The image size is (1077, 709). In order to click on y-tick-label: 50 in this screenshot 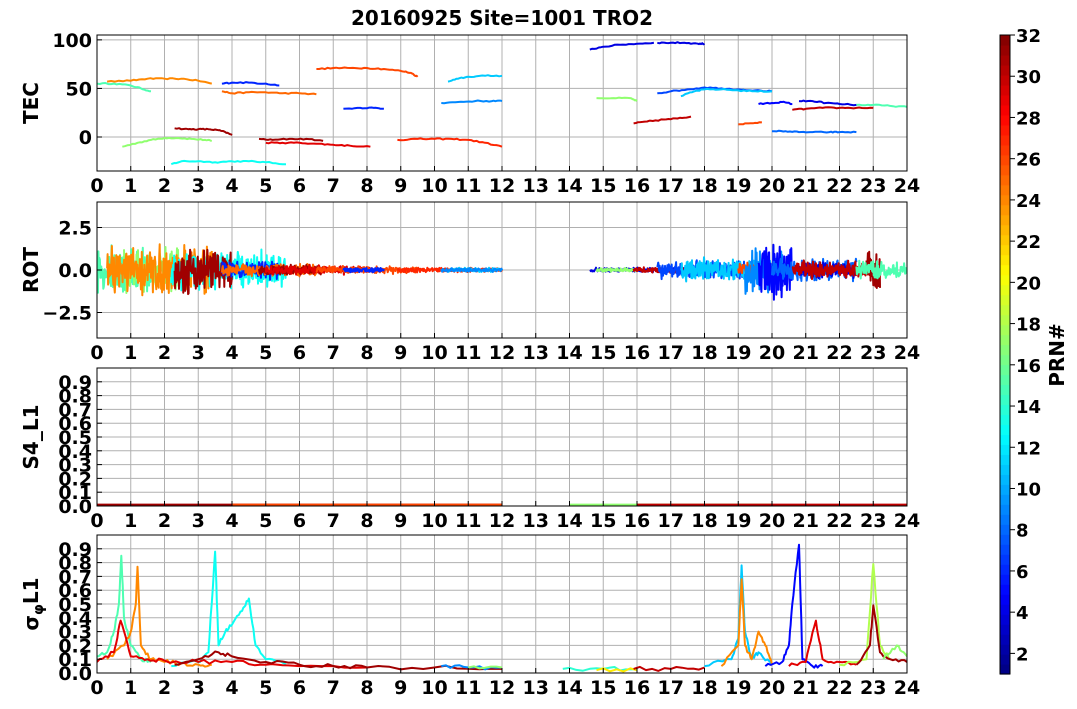, I will do `click(79, 89)`.